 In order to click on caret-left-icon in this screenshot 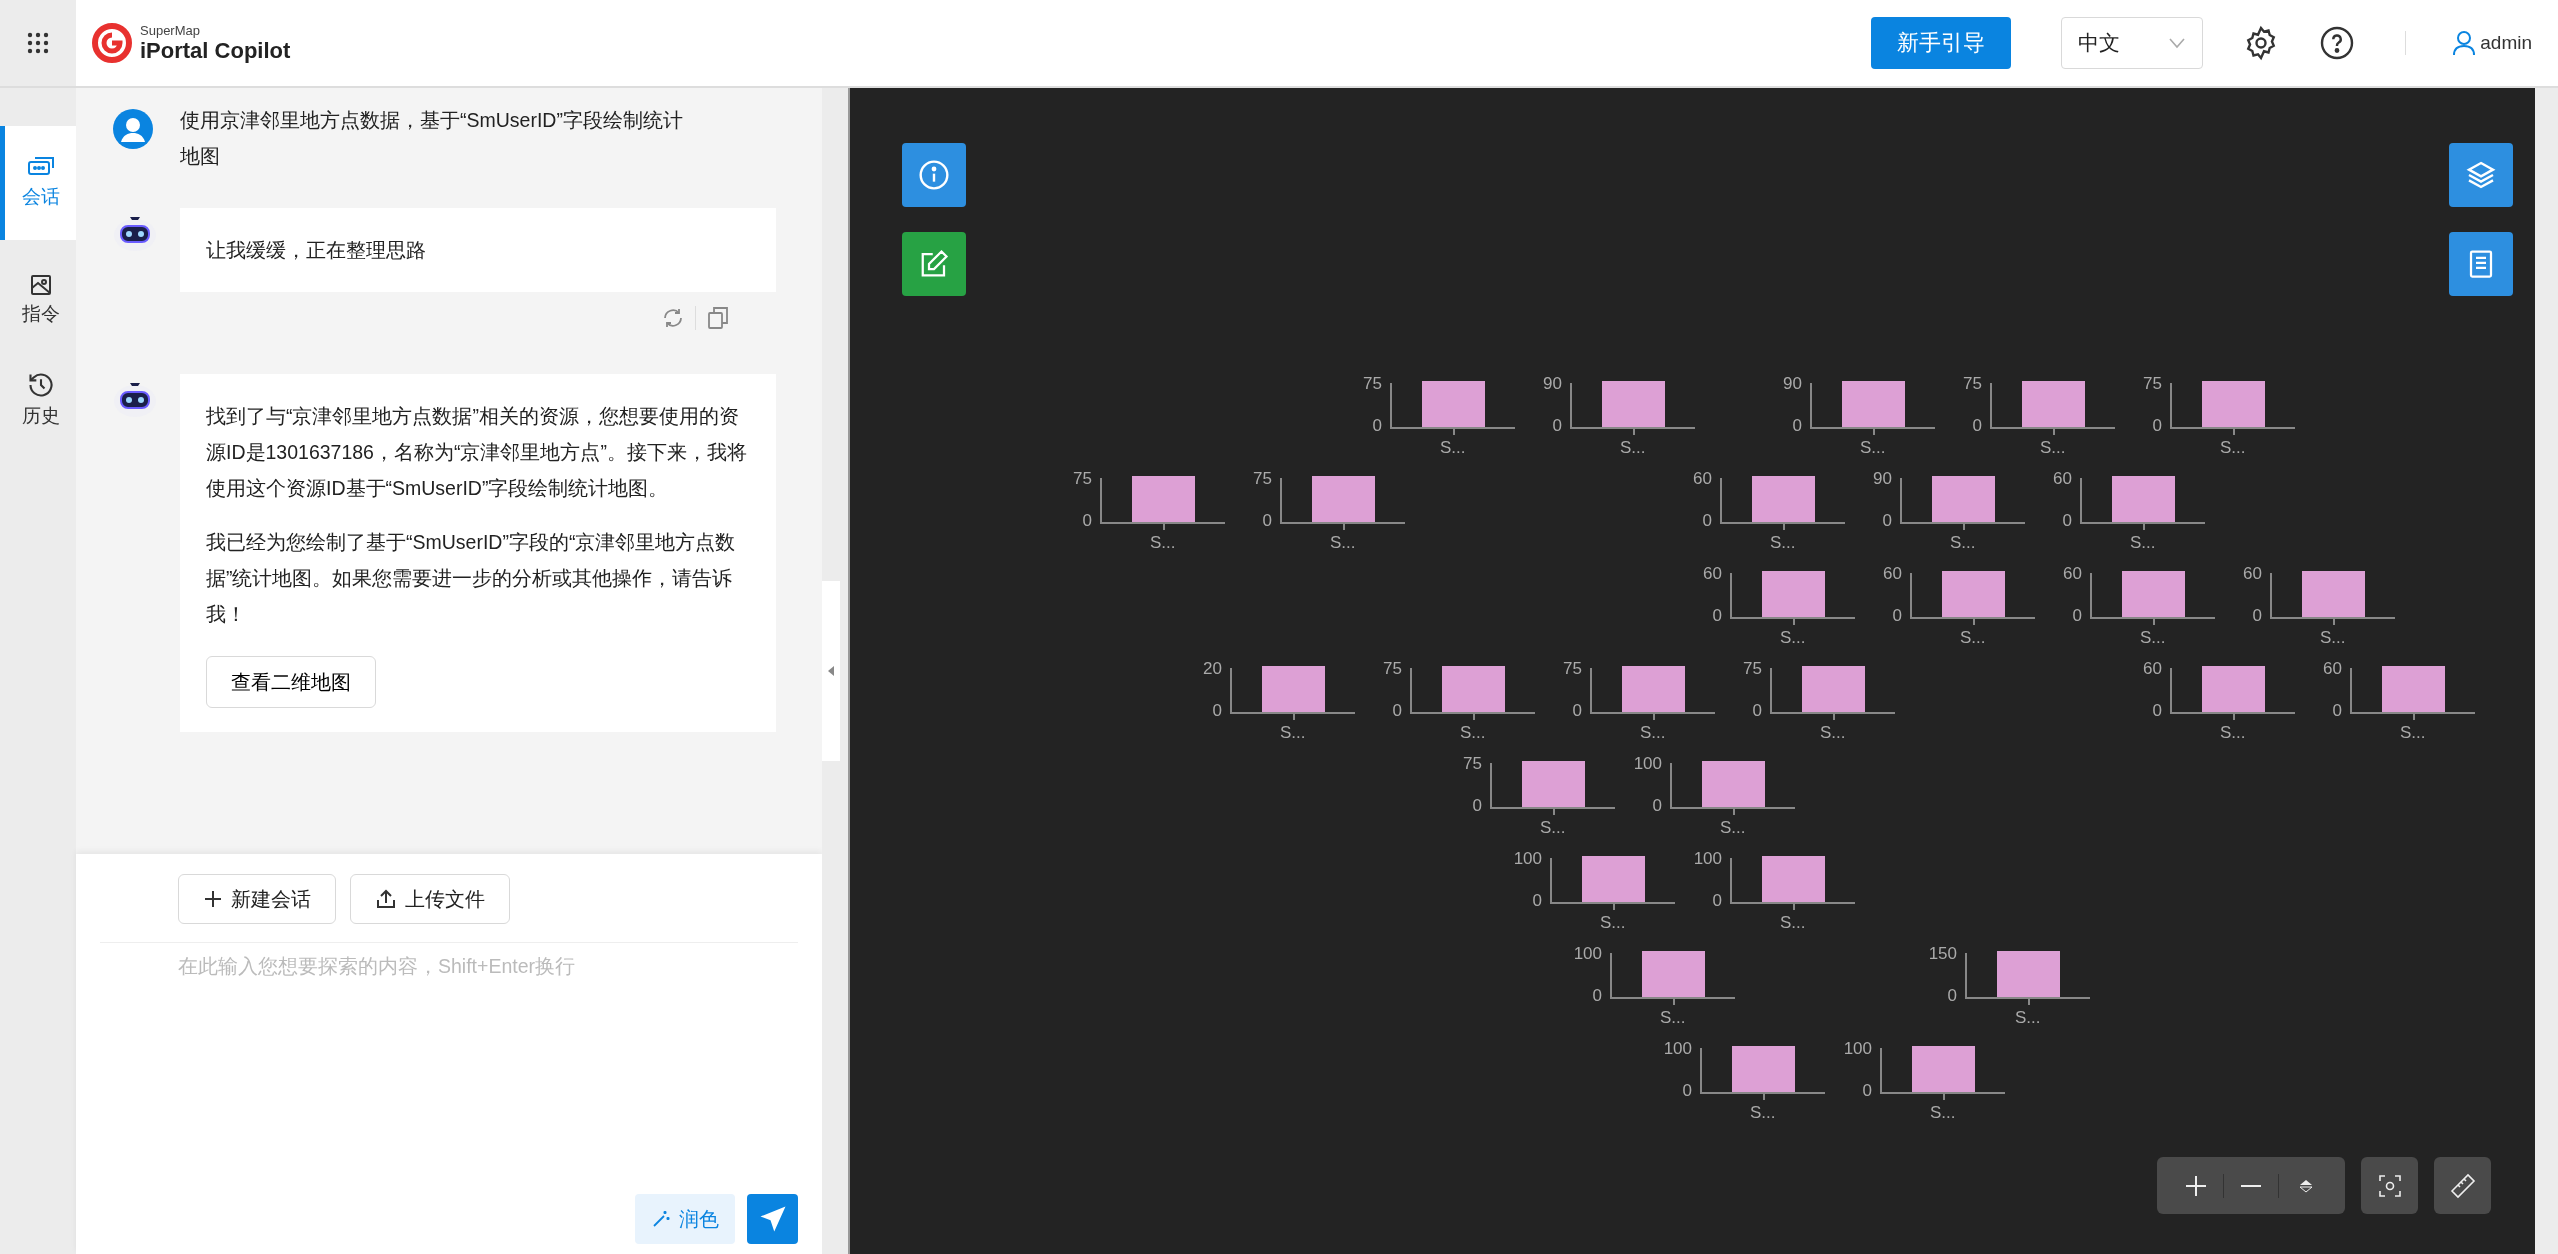, I will do `click(831, 671)`.